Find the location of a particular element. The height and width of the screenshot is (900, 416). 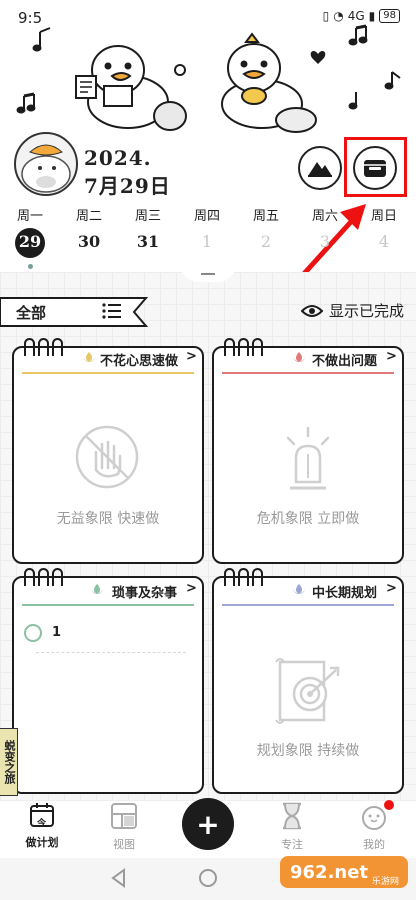

target-scroll-icon is located at coordinates (307, 691).